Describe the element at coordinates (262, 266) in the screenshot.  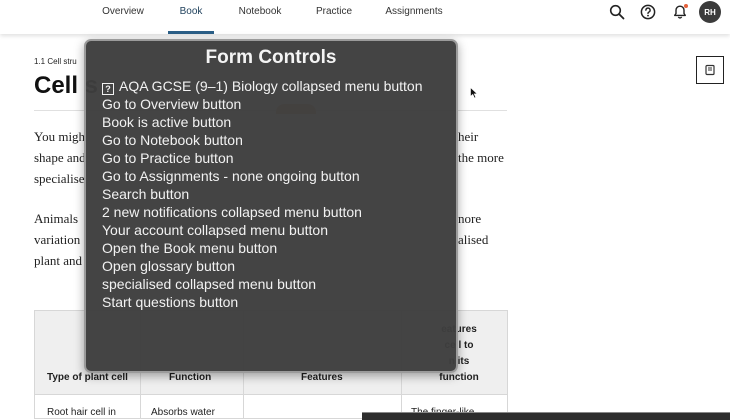
I see `list-item: Open glossary button` at that location.